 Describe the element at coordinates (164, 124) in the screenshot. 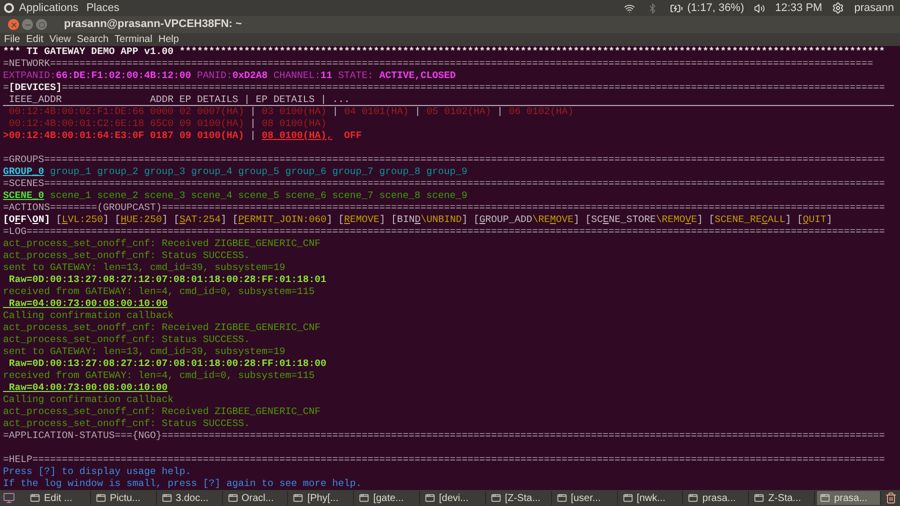

I see `device-row: 00:12:4B:00:01:C2:6E:18 65C0 09 0100(HA) | 08 0100(HA)` at that location.